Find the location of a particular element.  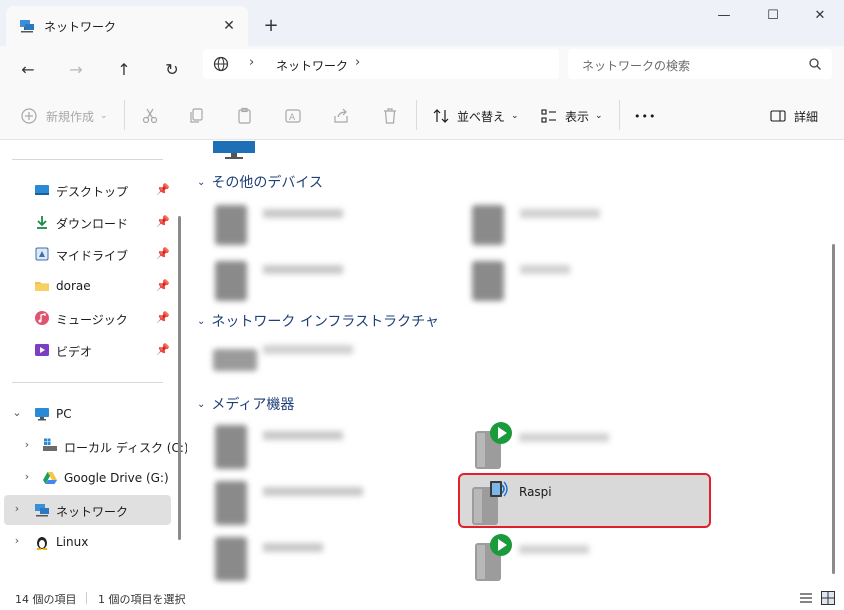

new-label: 新規作成 is located at coordinates (70, 116).